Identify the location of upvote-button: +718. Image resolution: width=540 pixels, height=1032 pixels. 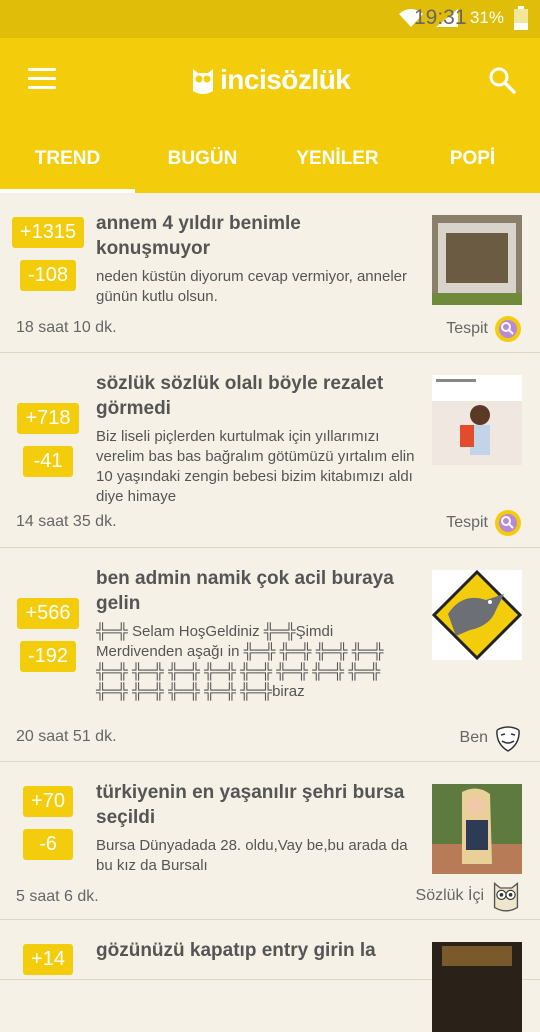
(48, 418).